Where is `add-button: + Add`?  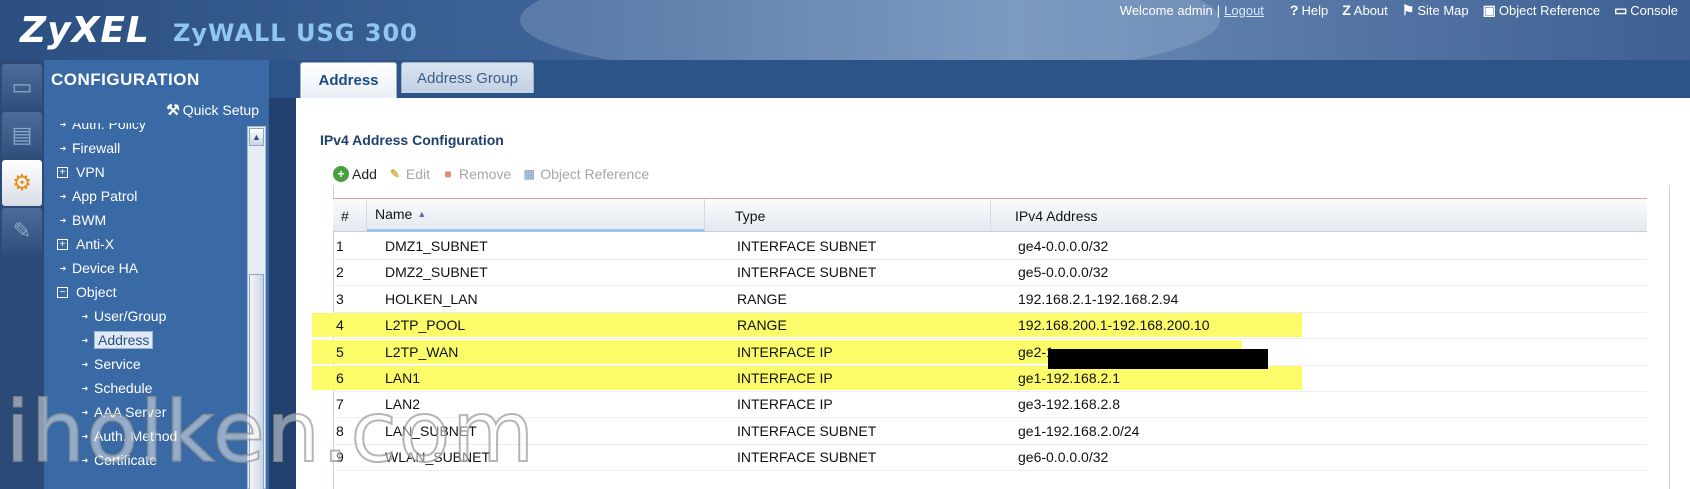
add-button: + Add is located at coordinates (355, 174).